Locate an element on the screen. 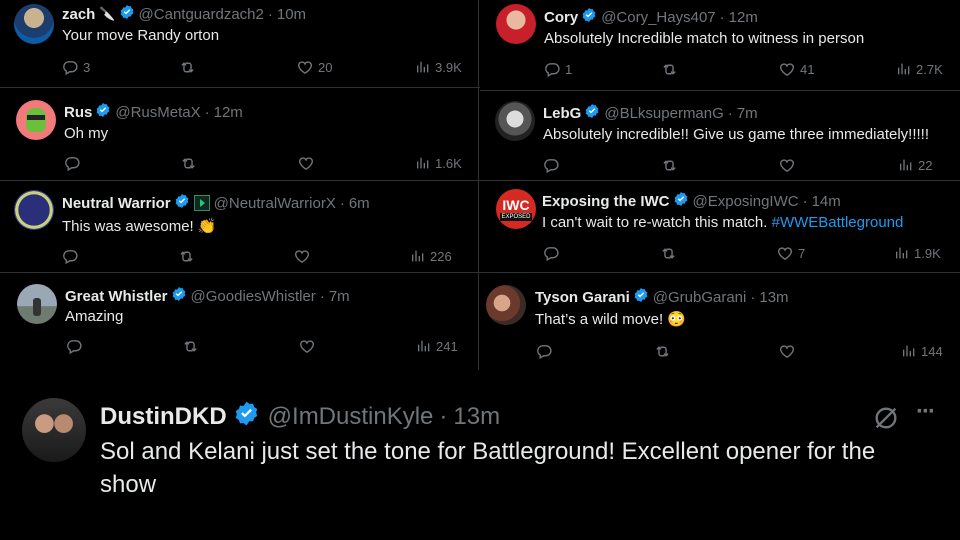 This screenshot has height=540, width=960. handle: @ExposingIWC is located at coordinates (746, 201).